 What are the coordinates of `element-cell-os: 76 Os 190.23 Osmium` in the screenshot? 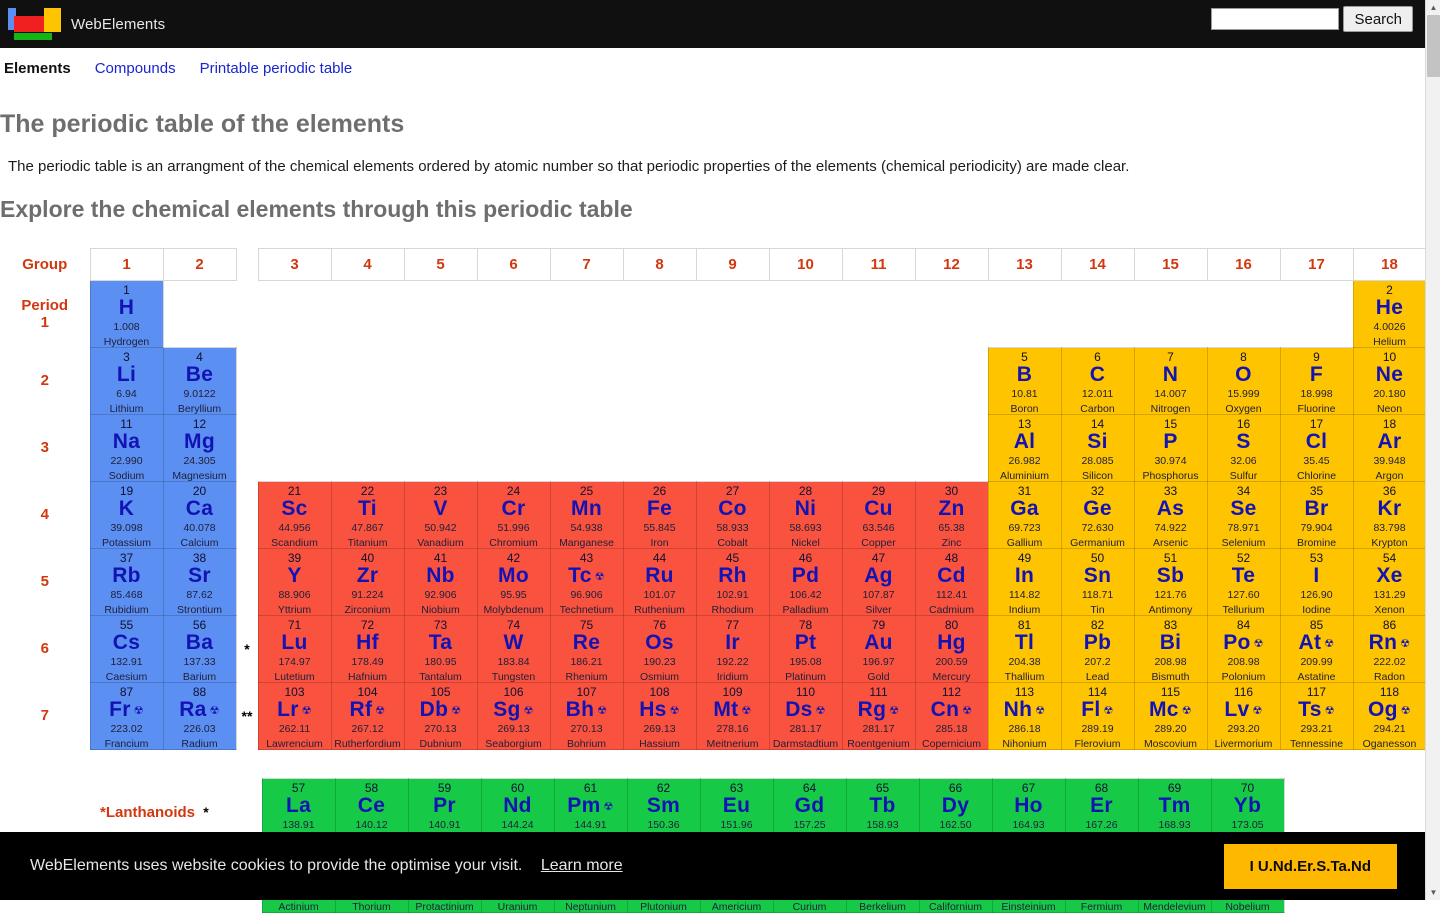 It's located at (659, 649).